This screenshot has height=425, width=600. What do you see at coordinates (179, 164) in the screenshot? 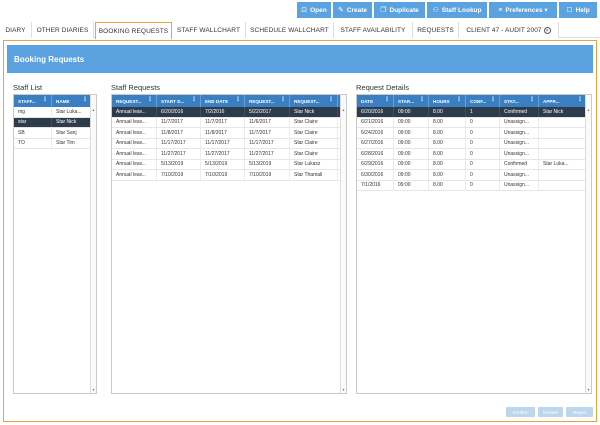
I see `table-cell: 5/13/2019` at bounding box center [179, 164].